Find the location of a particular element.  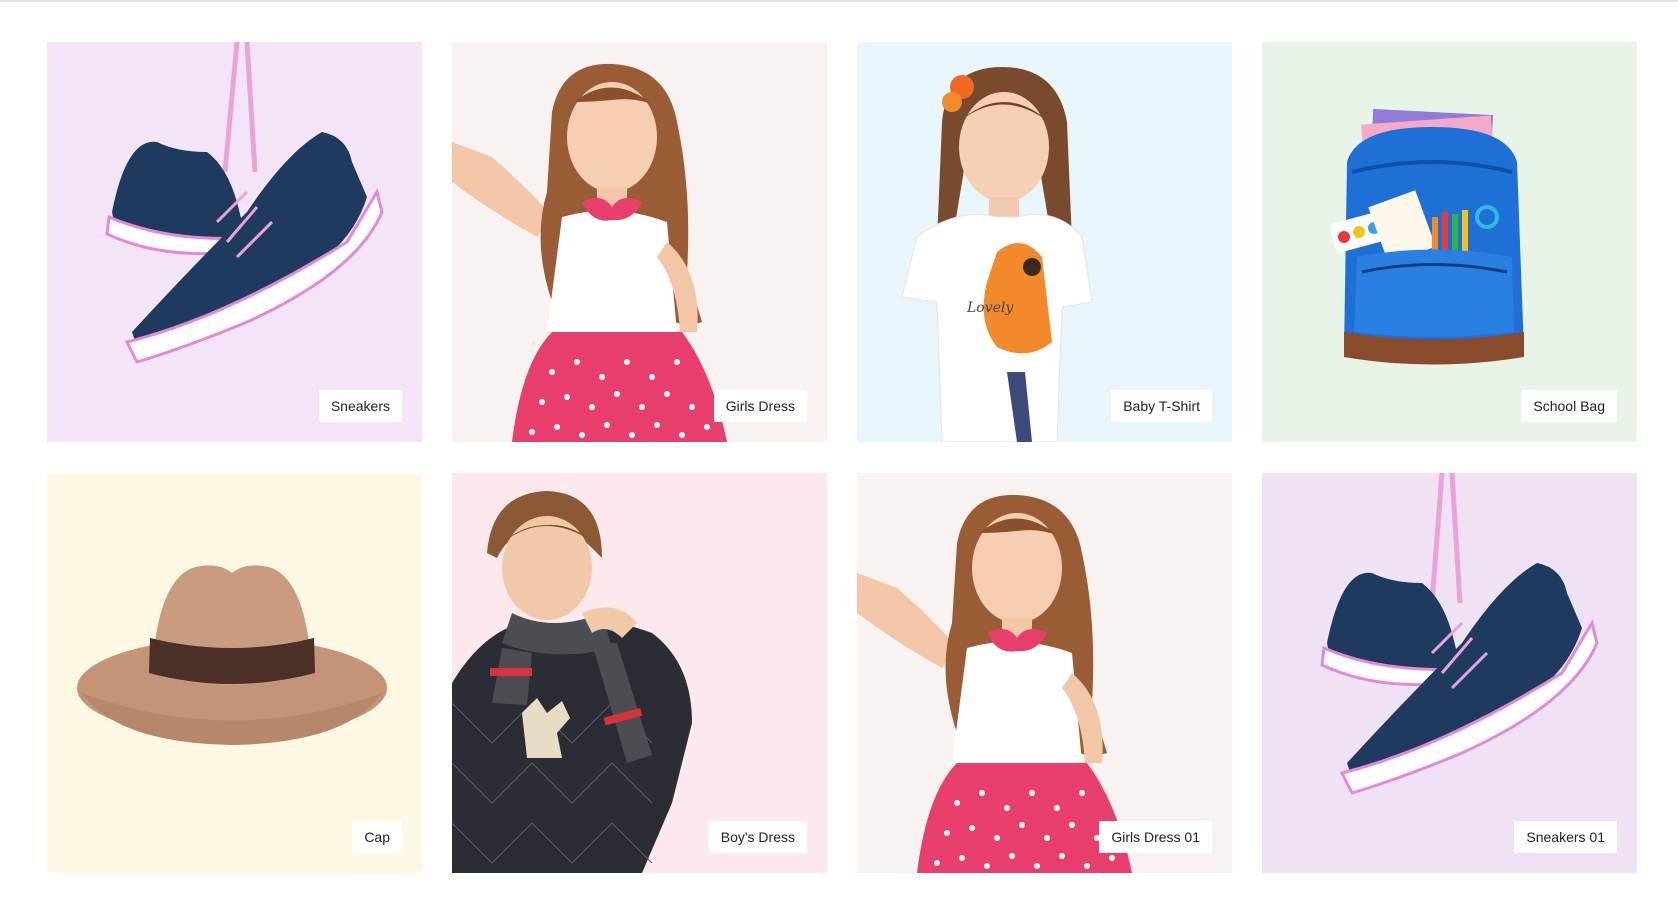

category-card-girls-dress-01: Girls Dress 01 is located at coordinates (1044, 673).